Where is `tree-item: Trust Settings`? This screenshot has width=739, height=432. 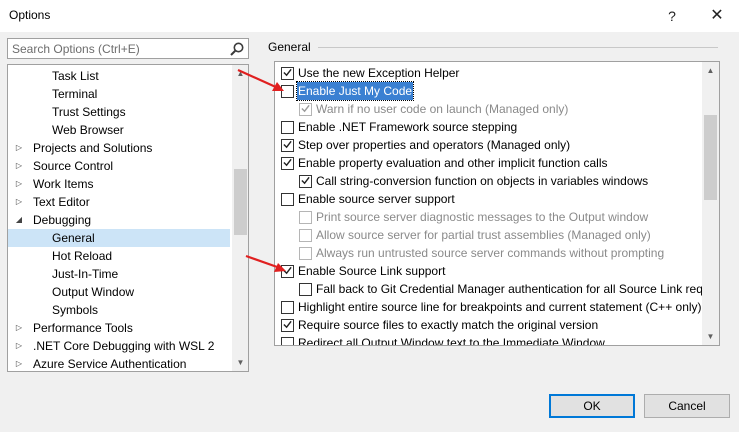 tree-item: Trust Settings is located at coordinates (119, 112).